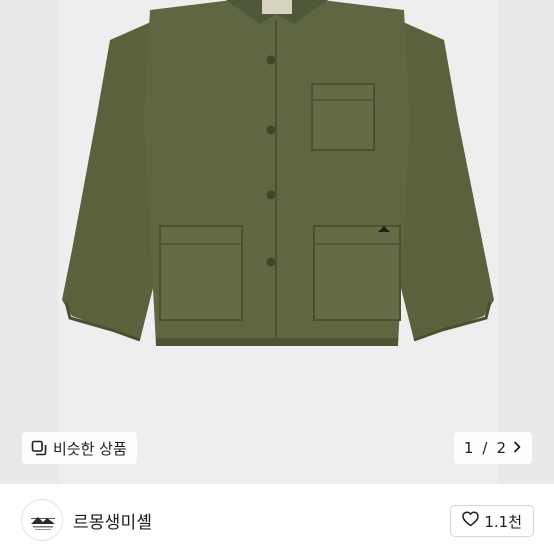 The width and height of the screenshot is (554, 554). What do you see at coordinates (501, 448) in the screenshot?
I see `pager-total: 2` at bounding box center [501, 448].